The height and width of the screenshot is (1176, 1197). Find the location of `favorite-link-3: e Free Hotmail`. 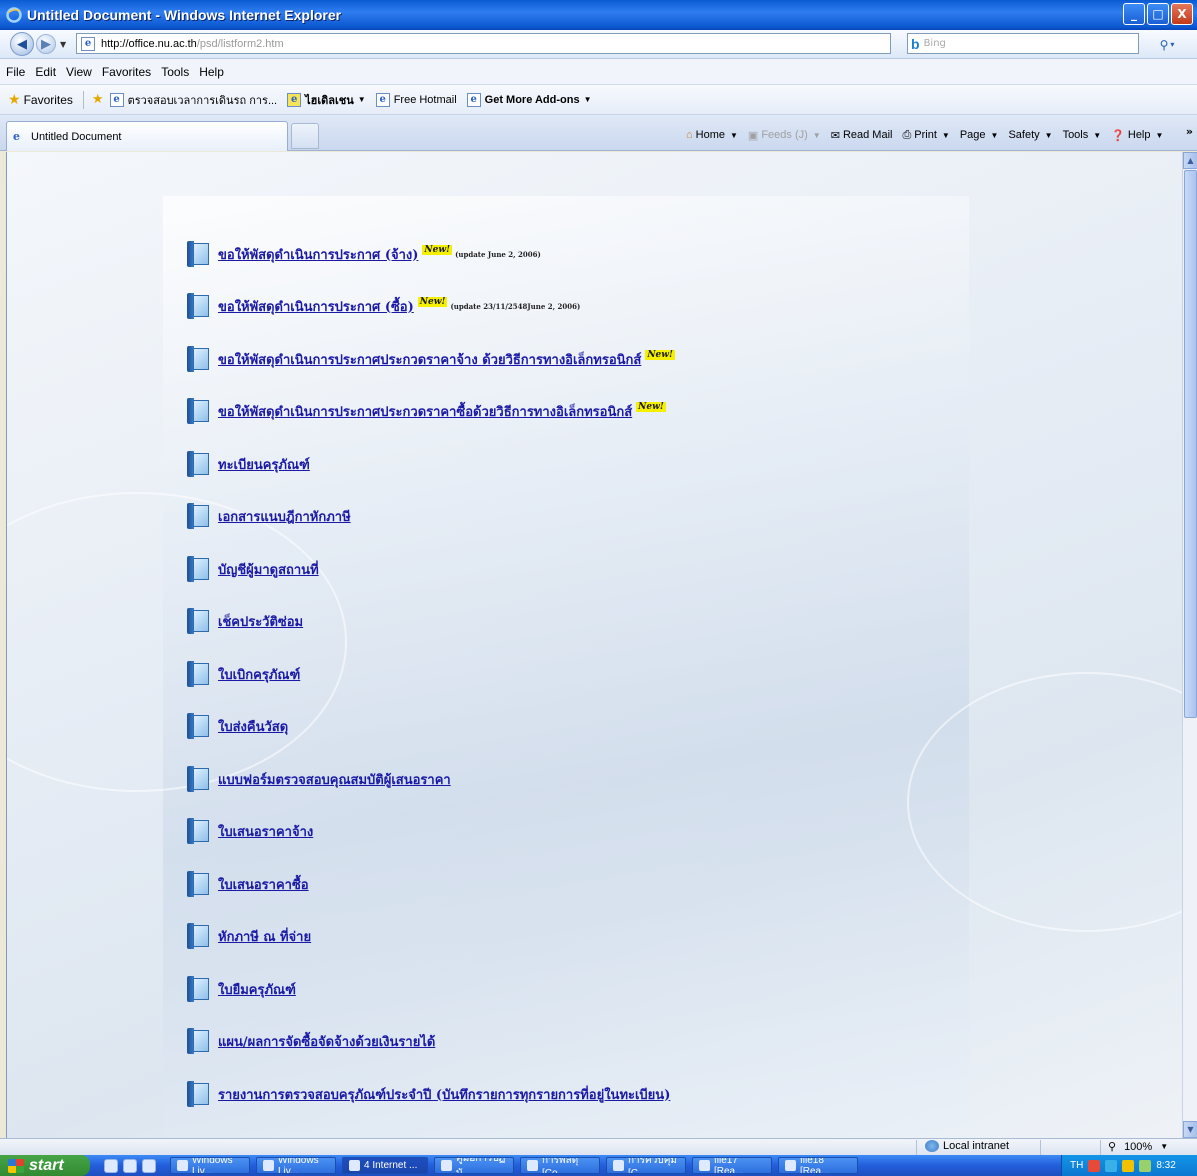

favorite-link-3: e Free Hotmail is located at coordinates (416, 99).